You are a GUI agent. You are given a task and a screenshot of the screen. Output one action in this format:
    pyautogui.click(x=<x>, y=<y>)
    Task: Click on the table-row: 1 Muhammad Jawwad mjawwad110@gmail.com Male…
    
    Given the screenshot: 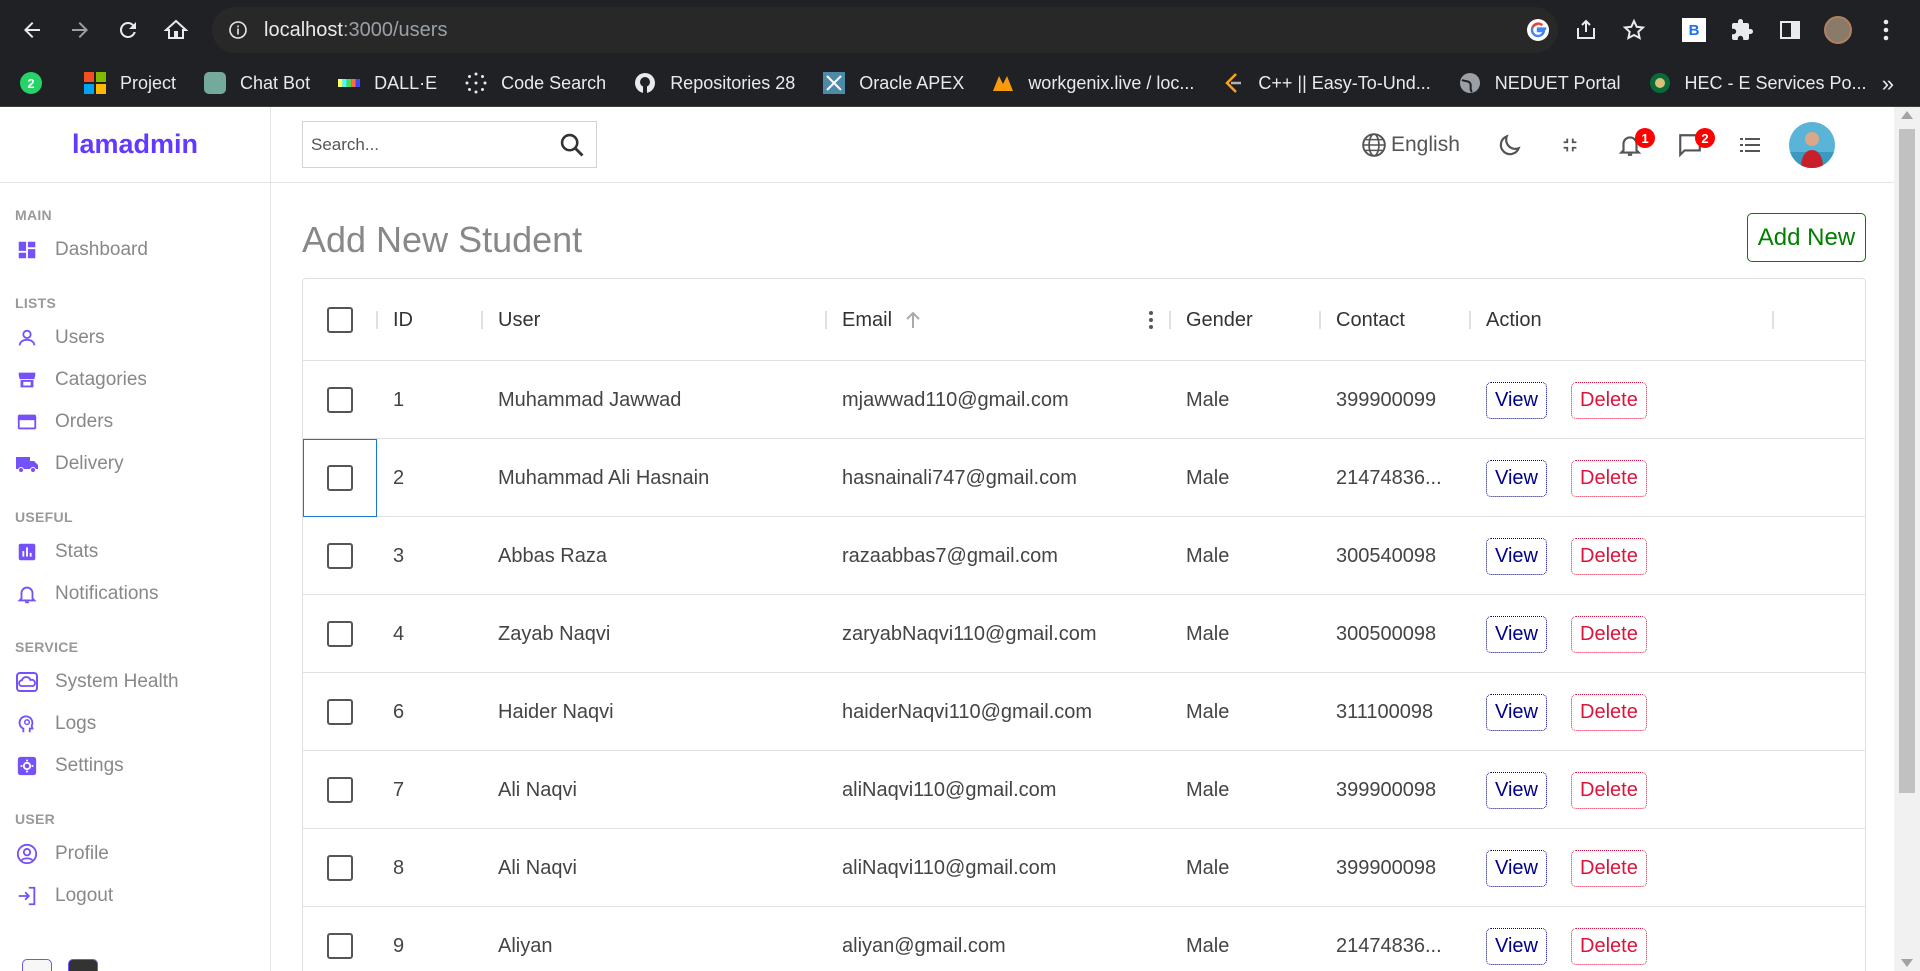 What is the action you would take?
    pyautogui.click(x=1084, y=400)
    